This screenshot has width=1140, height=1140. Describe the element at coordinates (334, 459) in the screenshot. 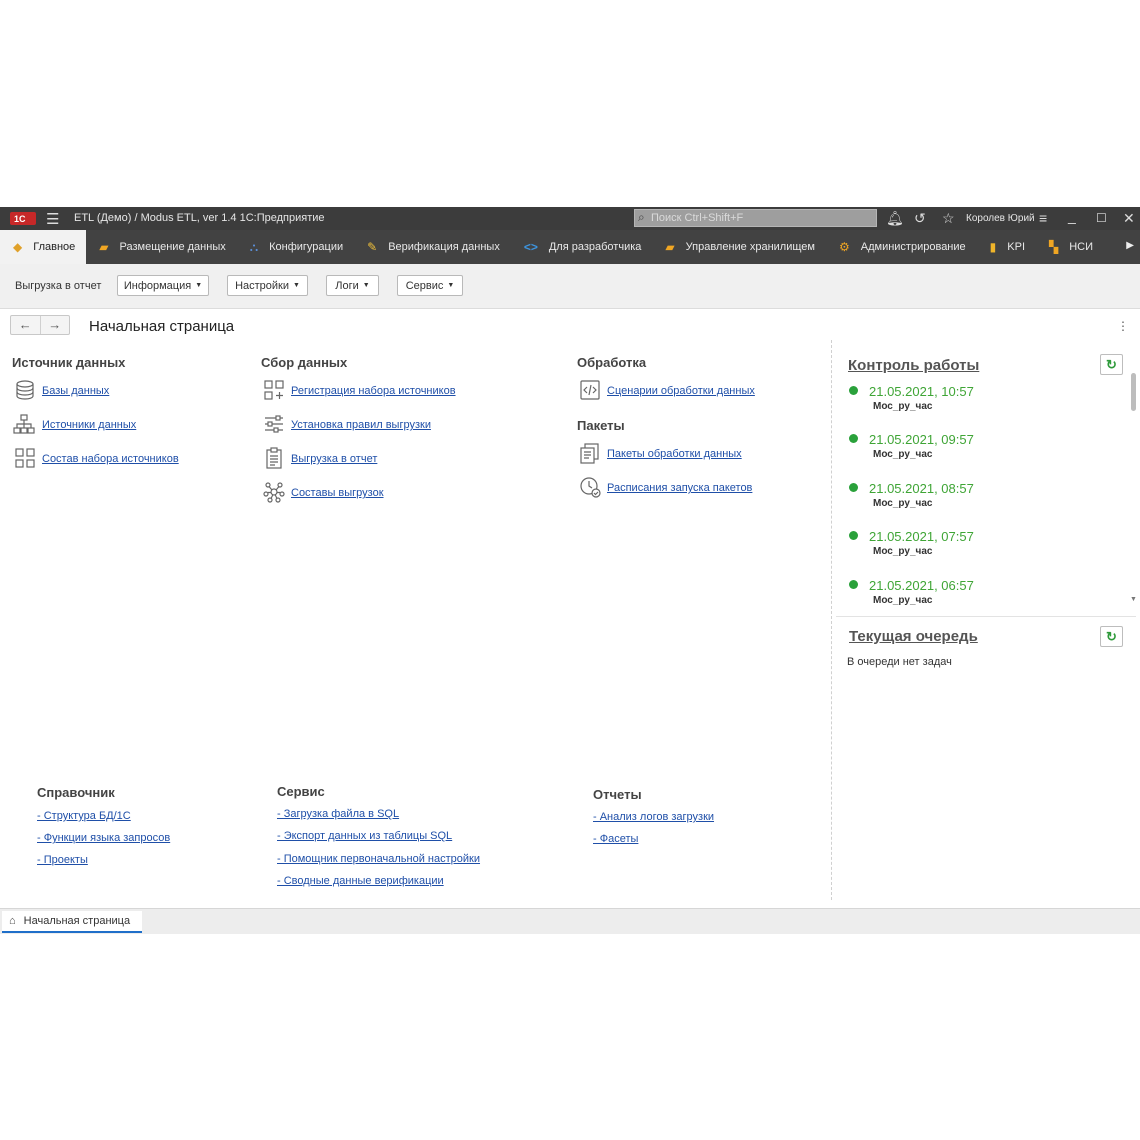

I see `link-export-to-report: Выгрузка в отчет` at that location.